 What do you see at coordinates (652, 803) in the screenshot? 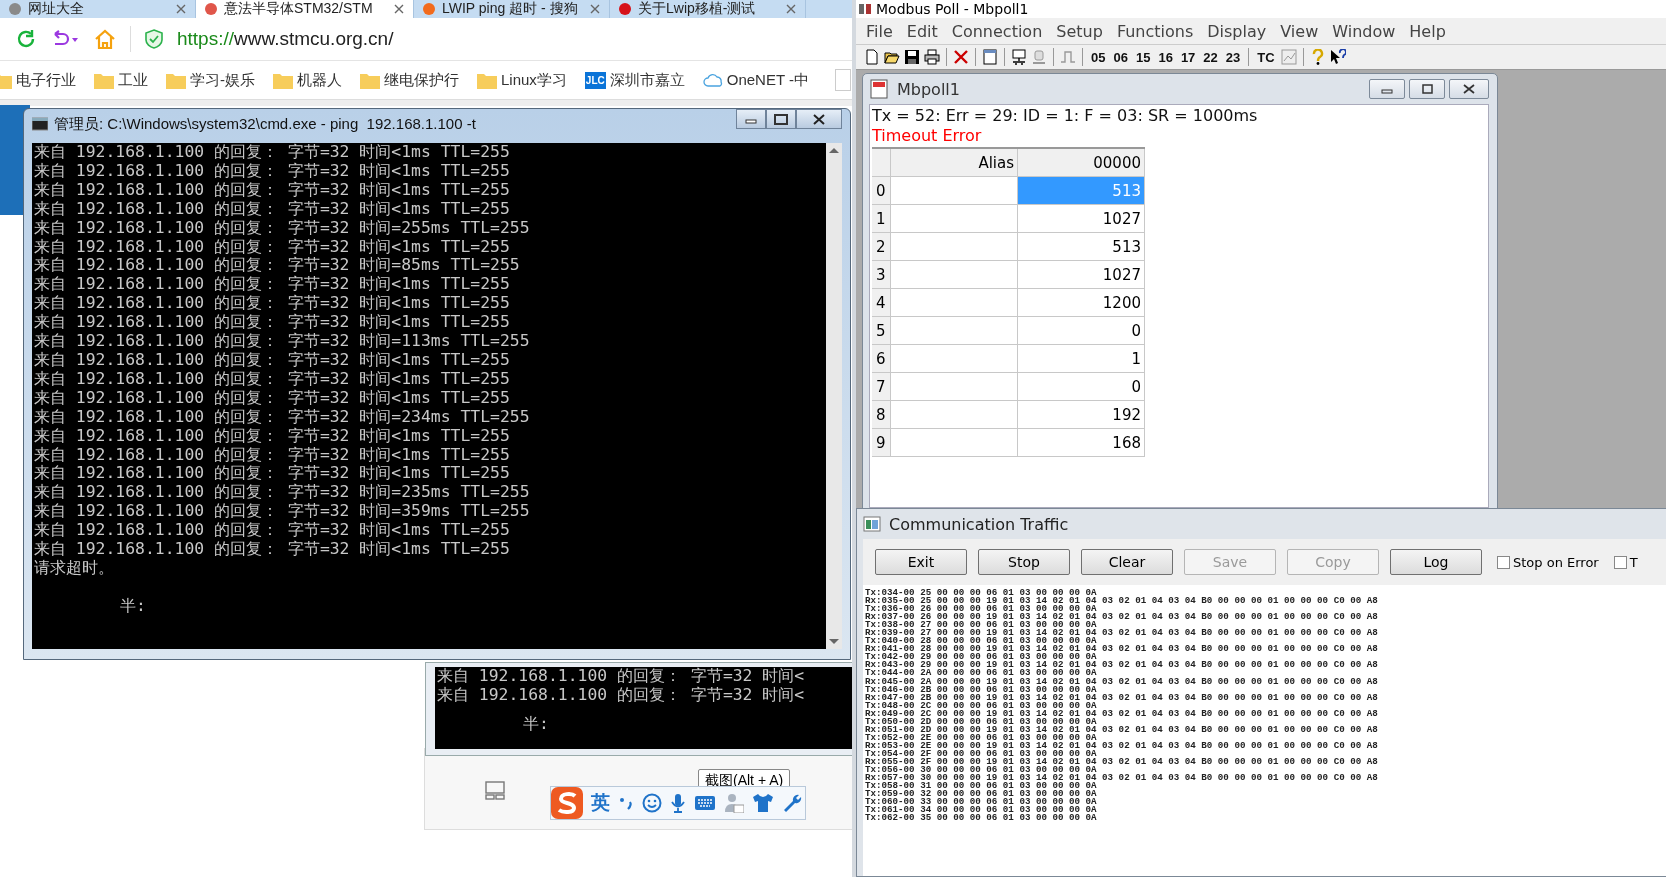
I see `smiley-icon` at bounding box center [652, 803].